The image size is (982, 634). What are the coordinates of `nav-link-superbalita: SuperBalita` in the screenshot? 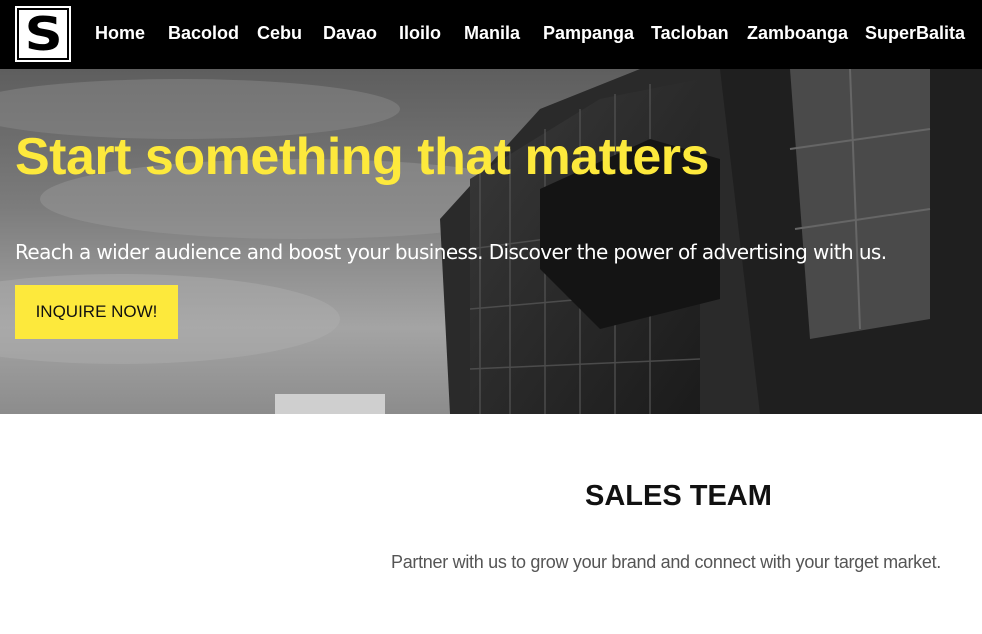 It's located at (915, 33).